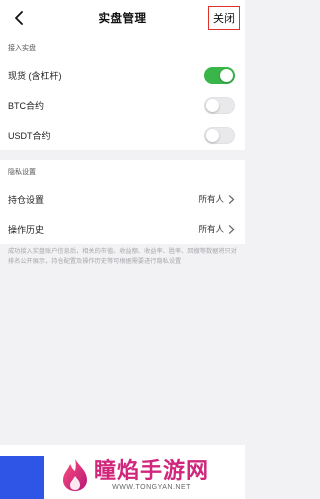  What do you see at coordinates (122, 199) in the screenshot?
I see `position-setting-row: 持仓设置 所有人` at bounding box center [122, 199].